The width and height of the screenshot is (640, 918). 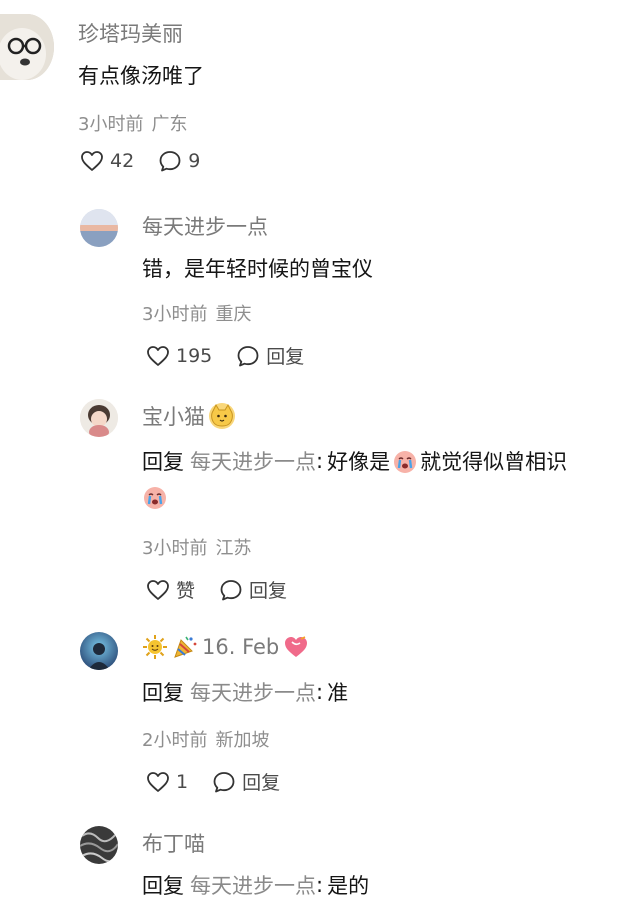 I want to click on comment-meta: 3小时前 江苏, so click(x=196, y=547).